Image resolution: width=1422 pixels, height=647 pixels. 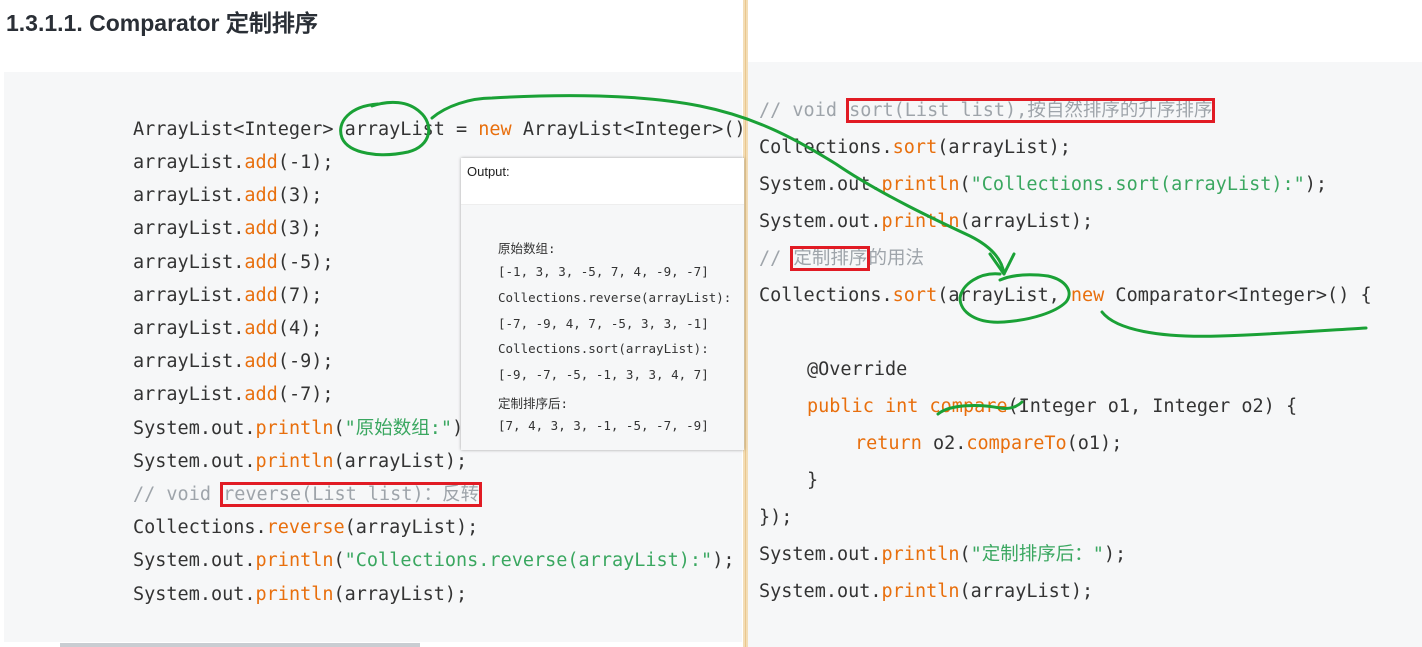 I want to click on code-line: arrayList.add(-5);, so click(x=233, y=262).